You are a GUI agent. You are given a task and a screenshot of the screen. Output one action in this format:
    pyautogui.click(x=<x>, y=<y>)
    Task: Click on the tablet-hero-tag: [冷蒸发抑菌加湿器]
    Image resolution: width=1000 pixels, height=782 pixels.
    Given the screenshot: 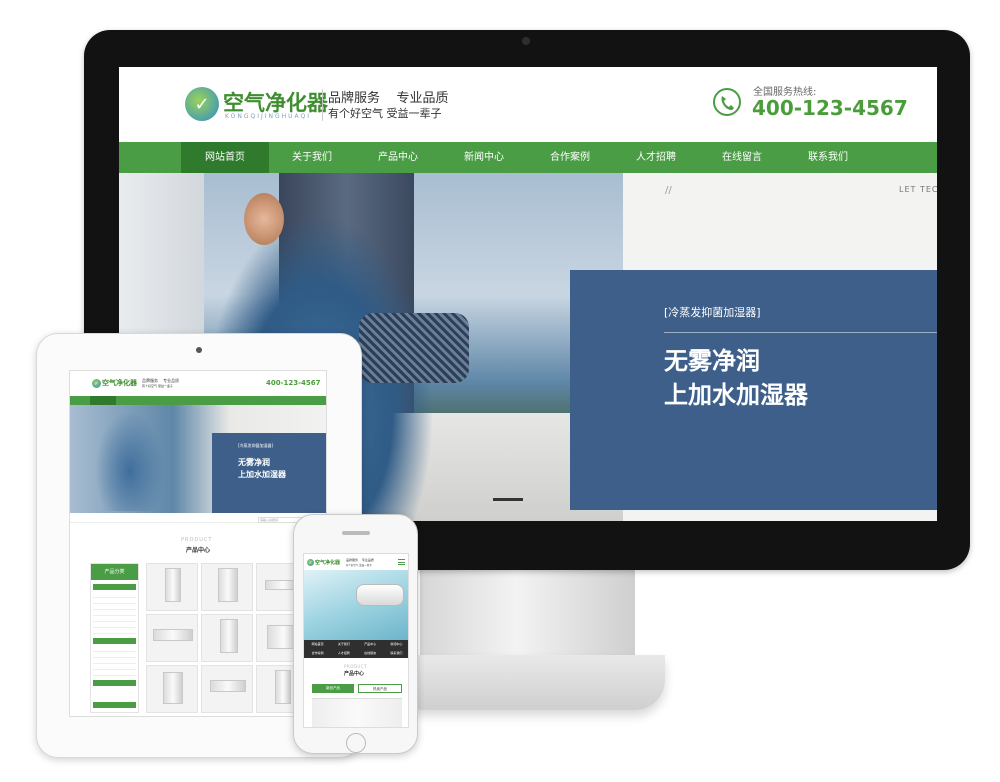 What is the action you would take?
    pyautogui.click(x=256, y=445)
    